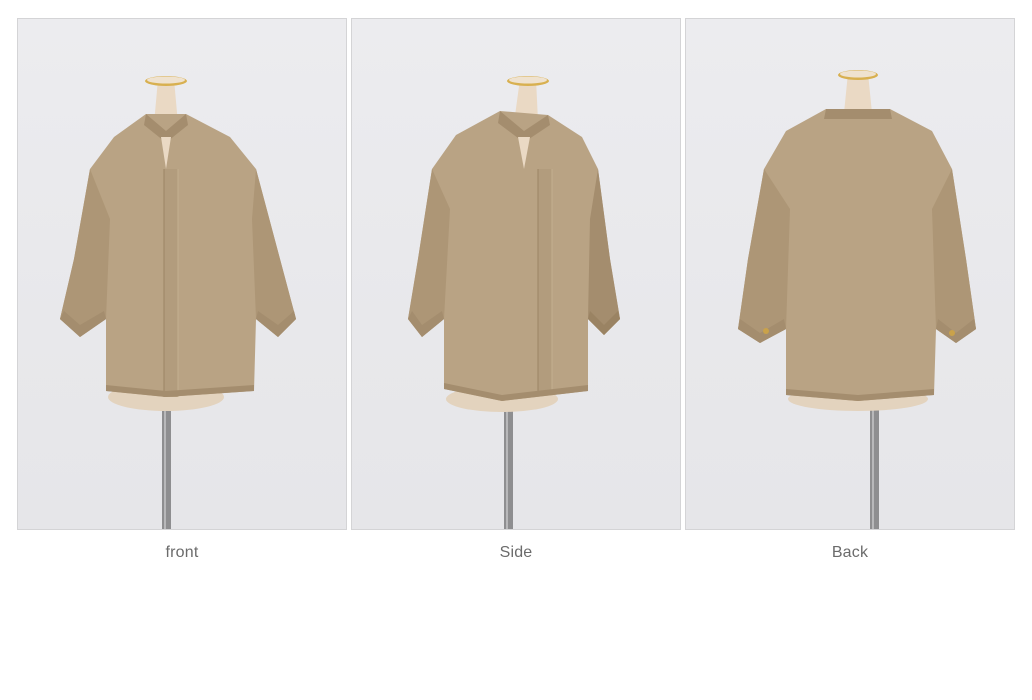  I want to click on front-blouse-illustration, so click(178, 302).